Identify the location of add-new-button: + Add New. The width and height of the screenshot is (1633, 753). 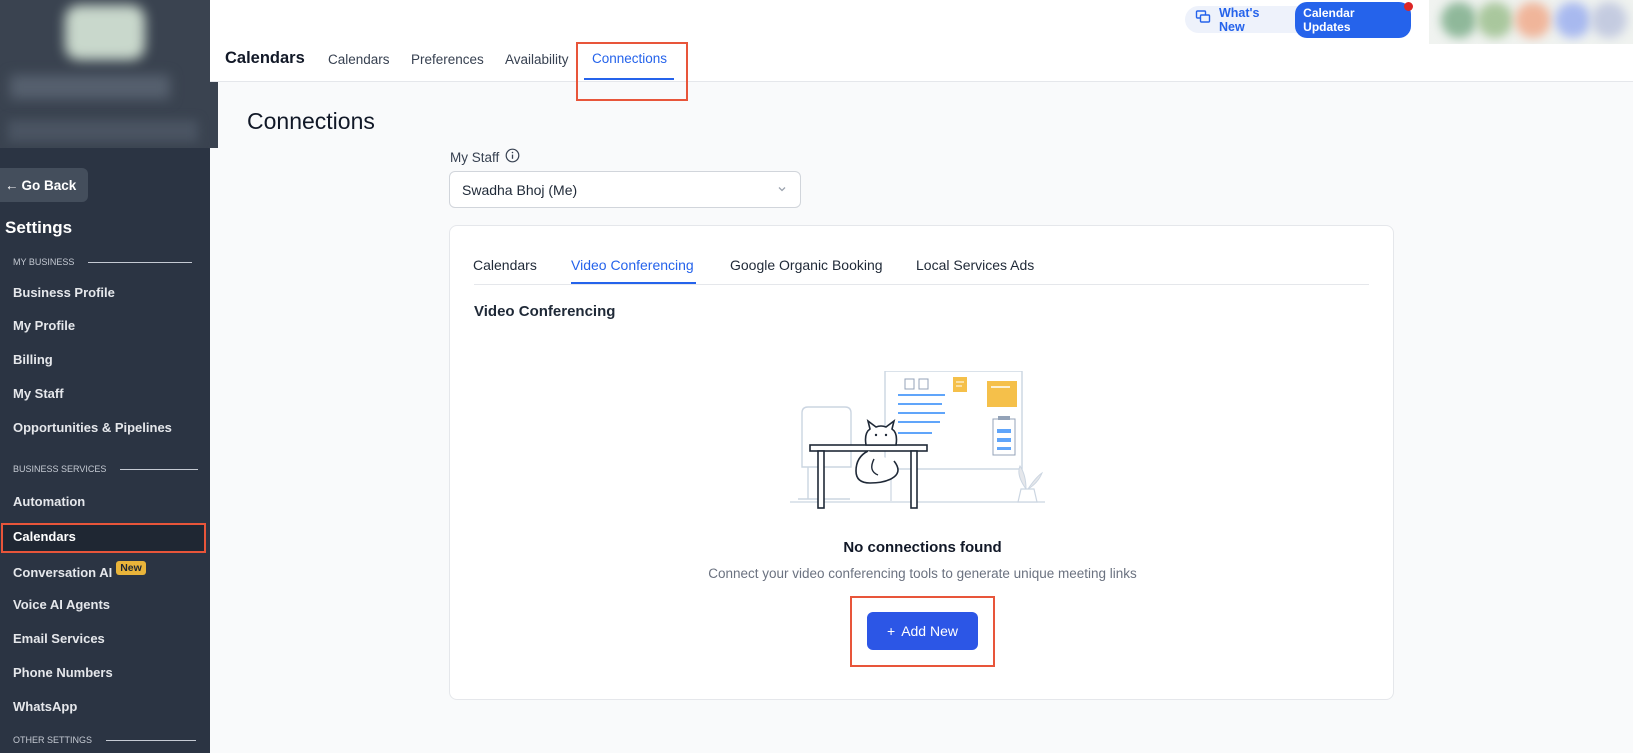
(922, 631).